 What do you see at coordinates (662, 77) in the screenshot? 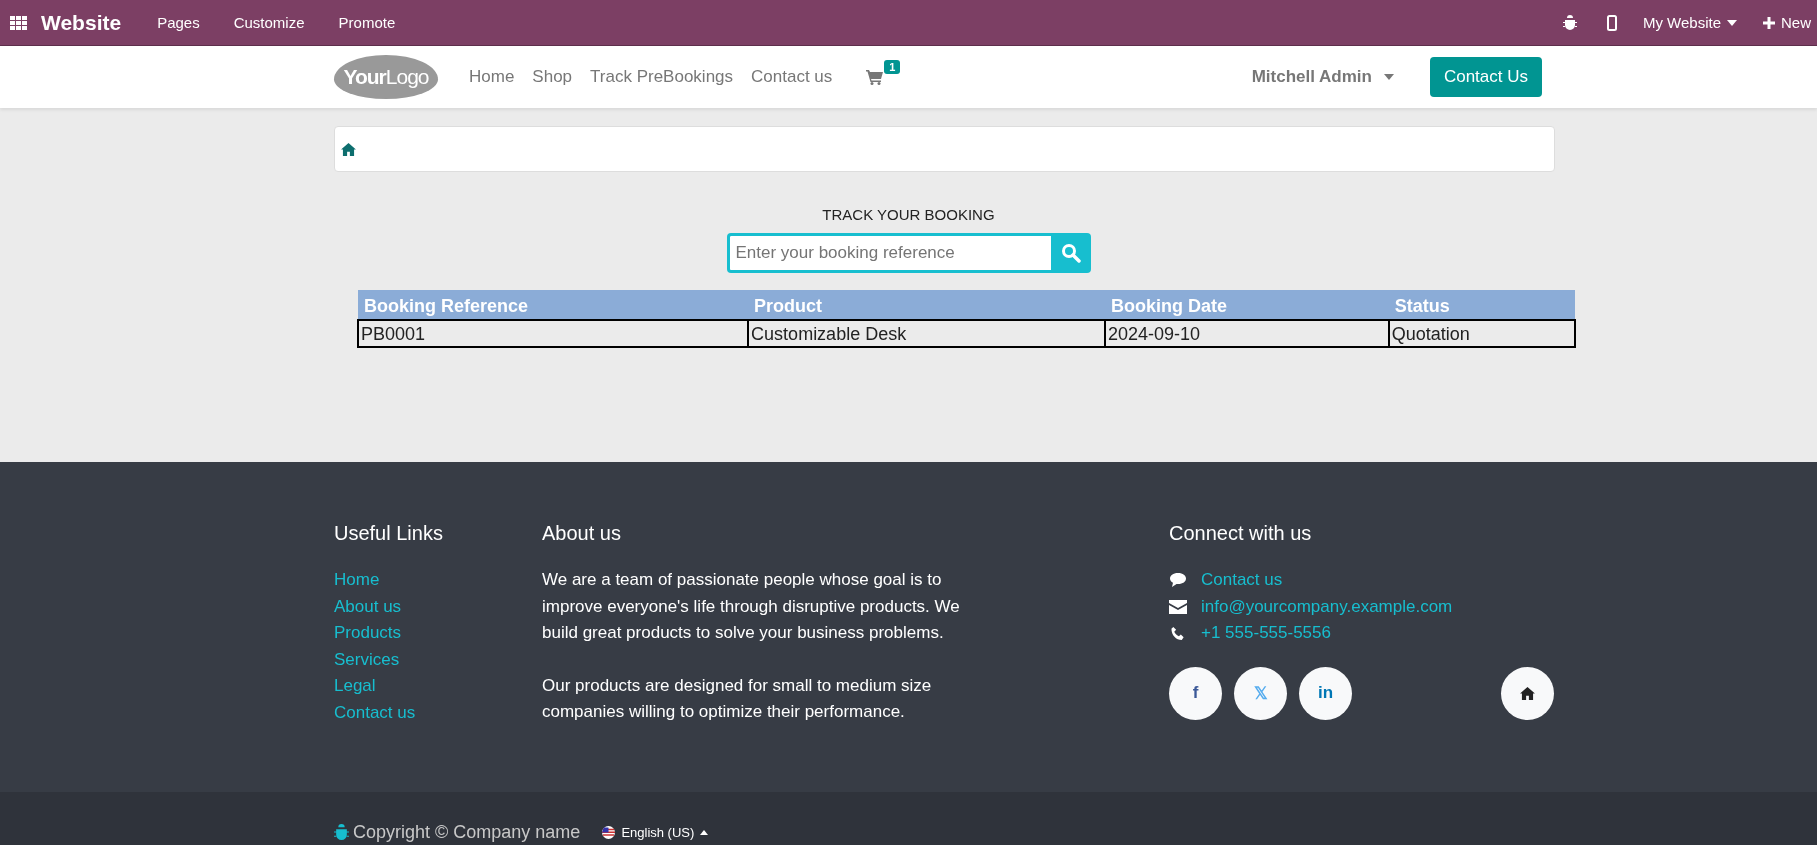
I see `nav-link: Track PreBookings` at bounding box center [662, 77].